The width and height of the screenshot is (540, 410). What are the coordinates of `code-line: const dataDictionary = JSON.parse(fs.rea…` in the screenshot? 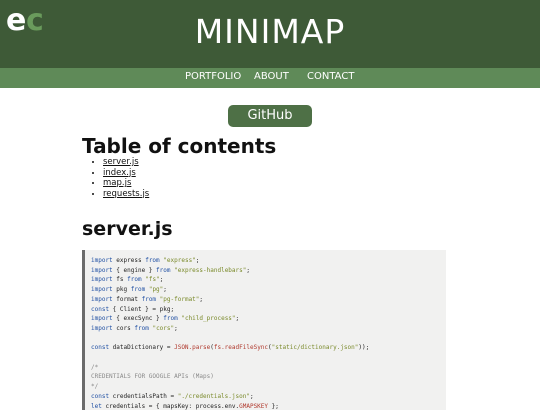 It's located at (230, 348).